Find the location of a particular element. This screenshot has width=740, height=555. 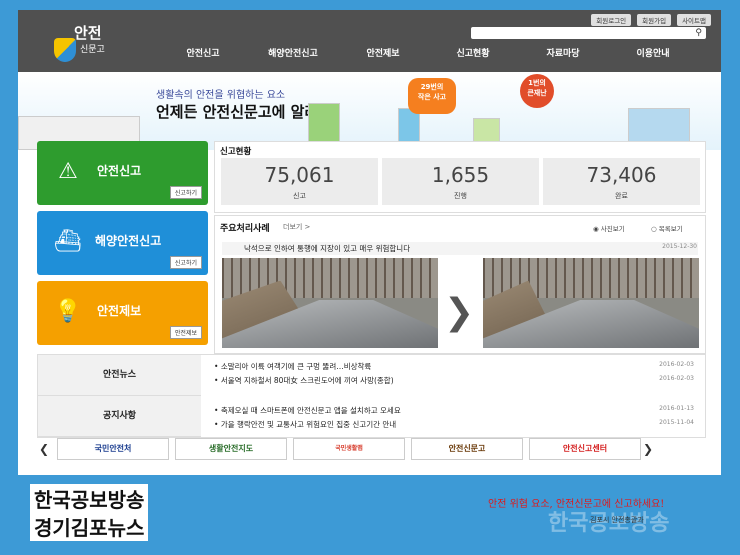

stat-value: 1,655 is located at coordinates (460, 175).